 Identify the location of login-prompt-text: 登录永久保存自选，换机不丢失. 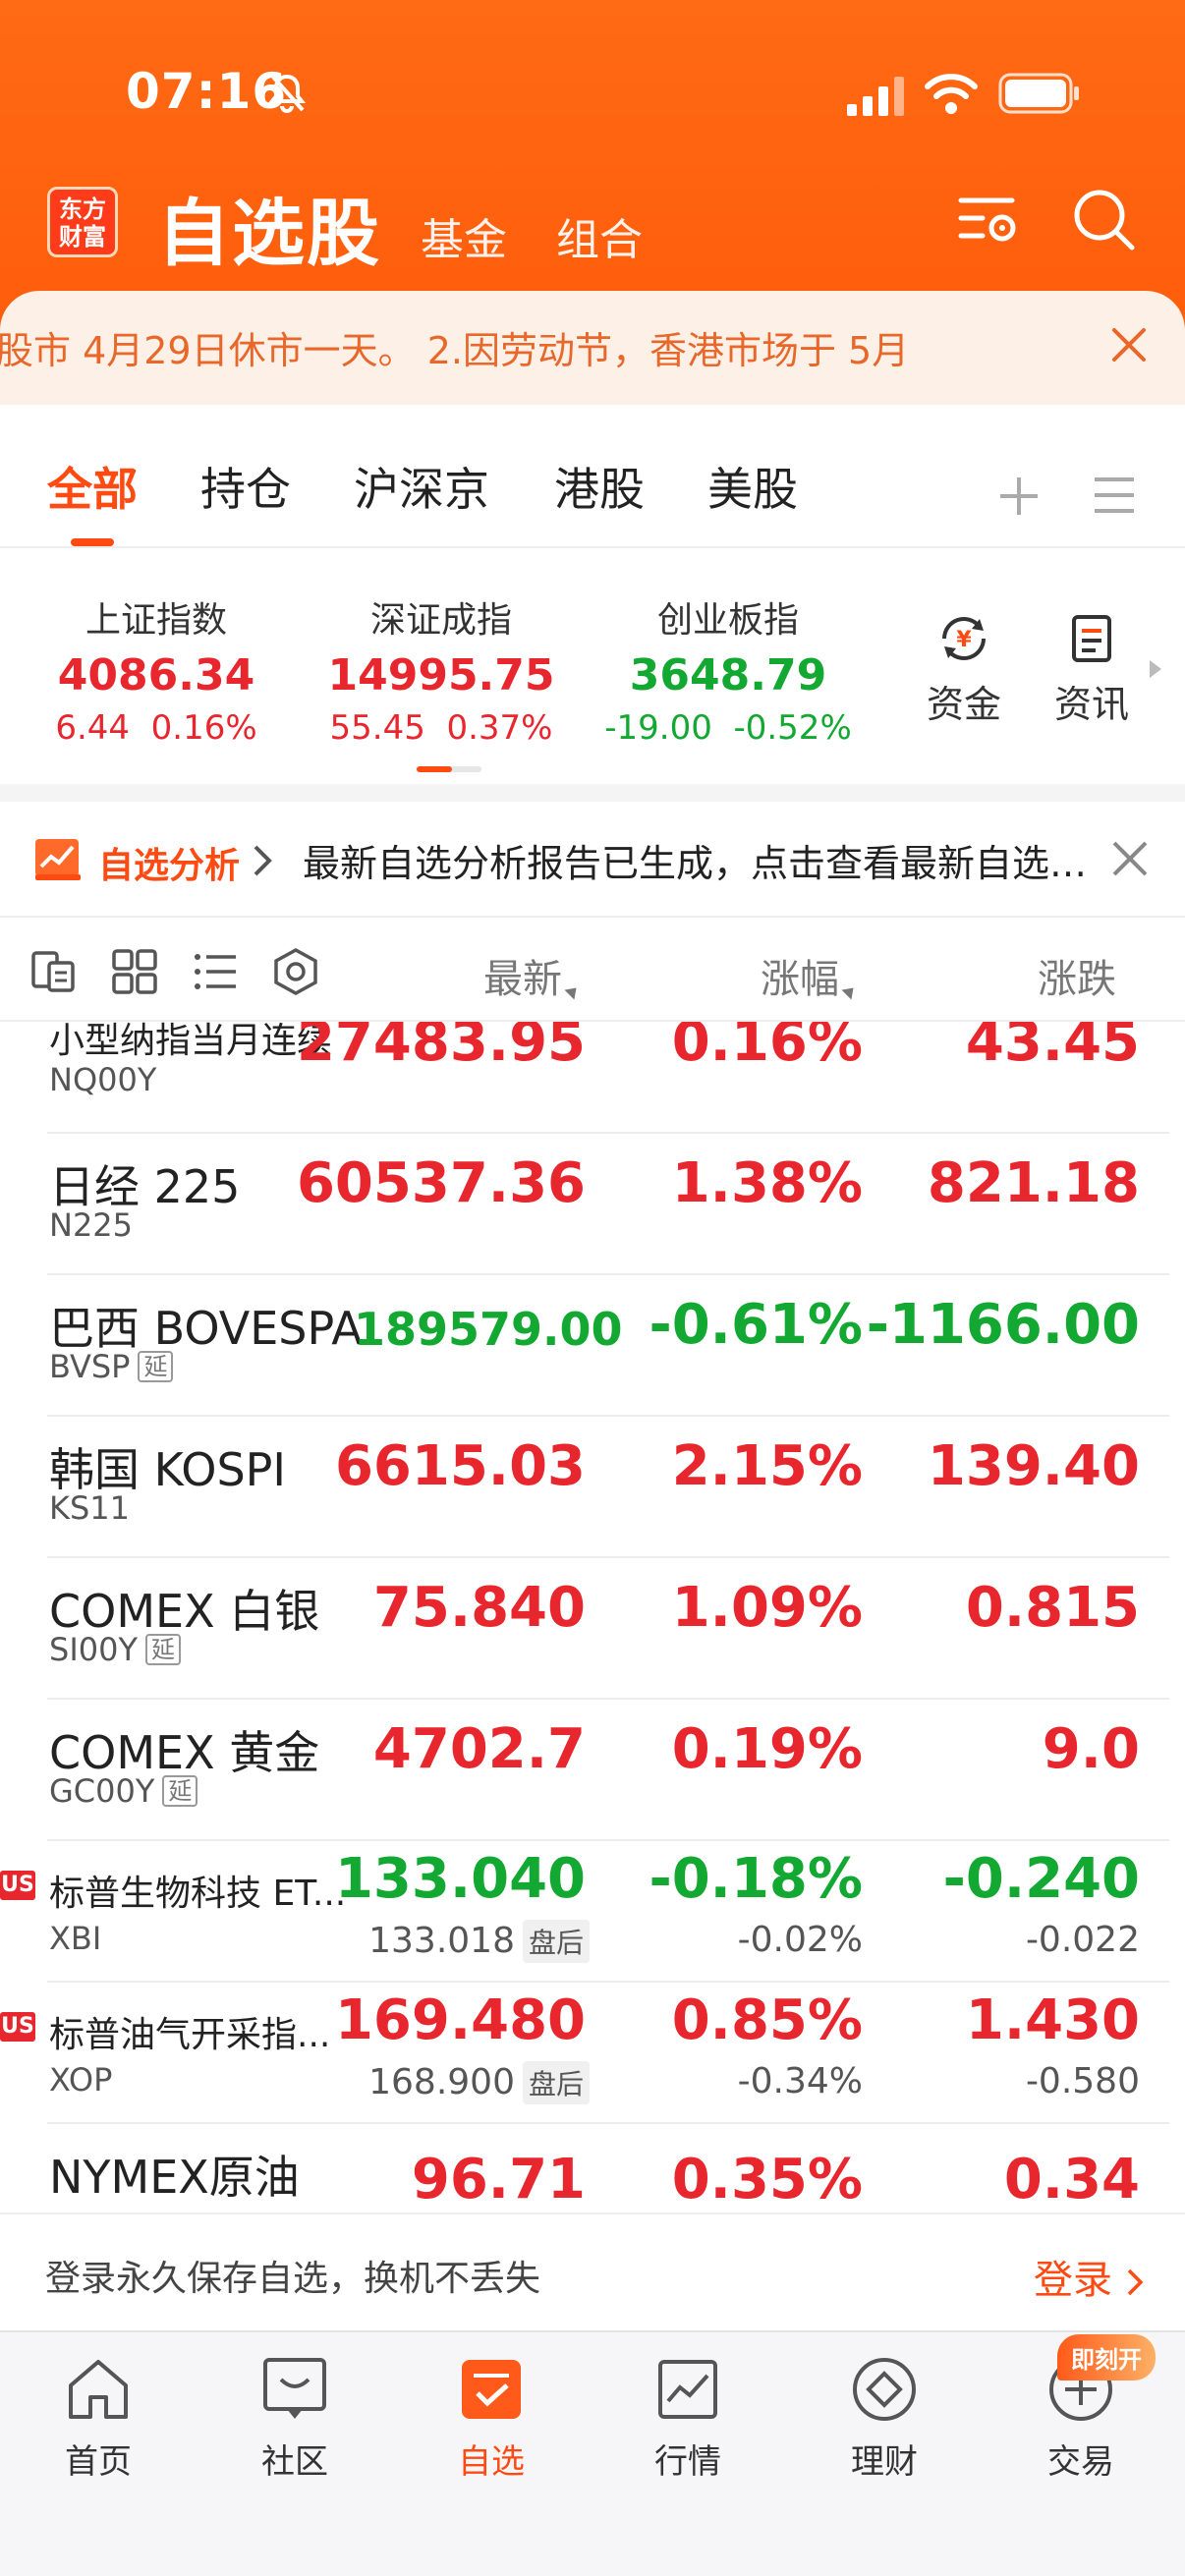
(293, 2279).